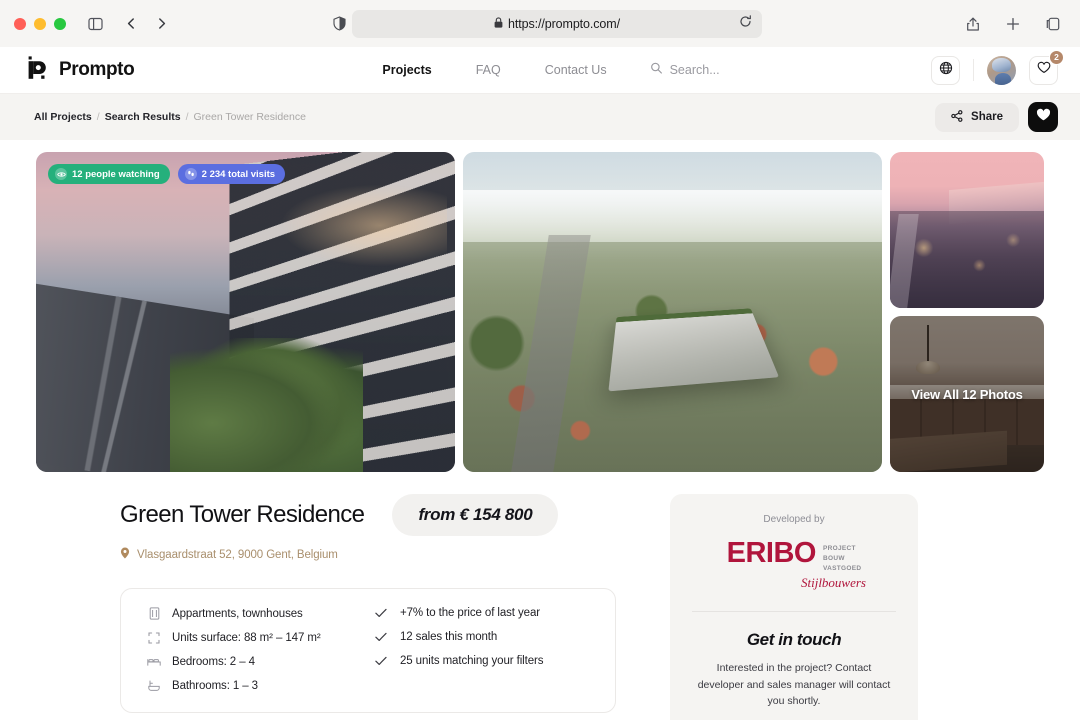 This screenshot has width=1080, height=720. I want to click on heart-outline-icon, so click(1044, 70).